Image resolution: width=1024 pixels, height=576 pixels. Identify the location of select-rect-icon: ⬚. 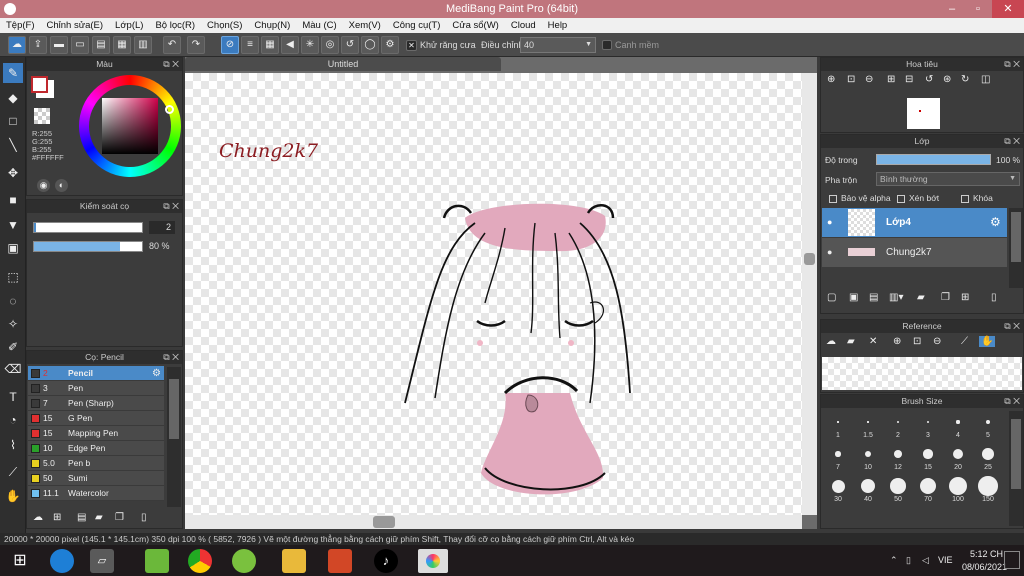
(13, 277).